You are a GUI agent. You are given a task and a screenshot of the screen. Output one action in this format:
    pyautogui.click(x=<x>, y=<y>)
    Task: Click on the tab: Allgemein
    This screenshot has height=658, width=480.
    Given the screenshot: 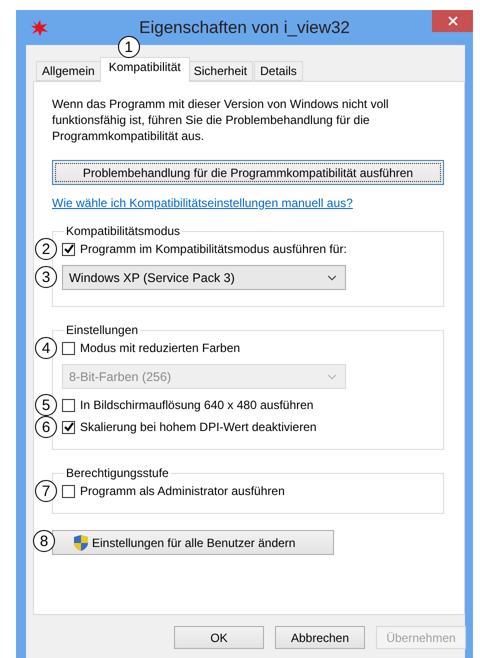 What is the action you would take?
    pyautogui.click(x=68, y=71)
    